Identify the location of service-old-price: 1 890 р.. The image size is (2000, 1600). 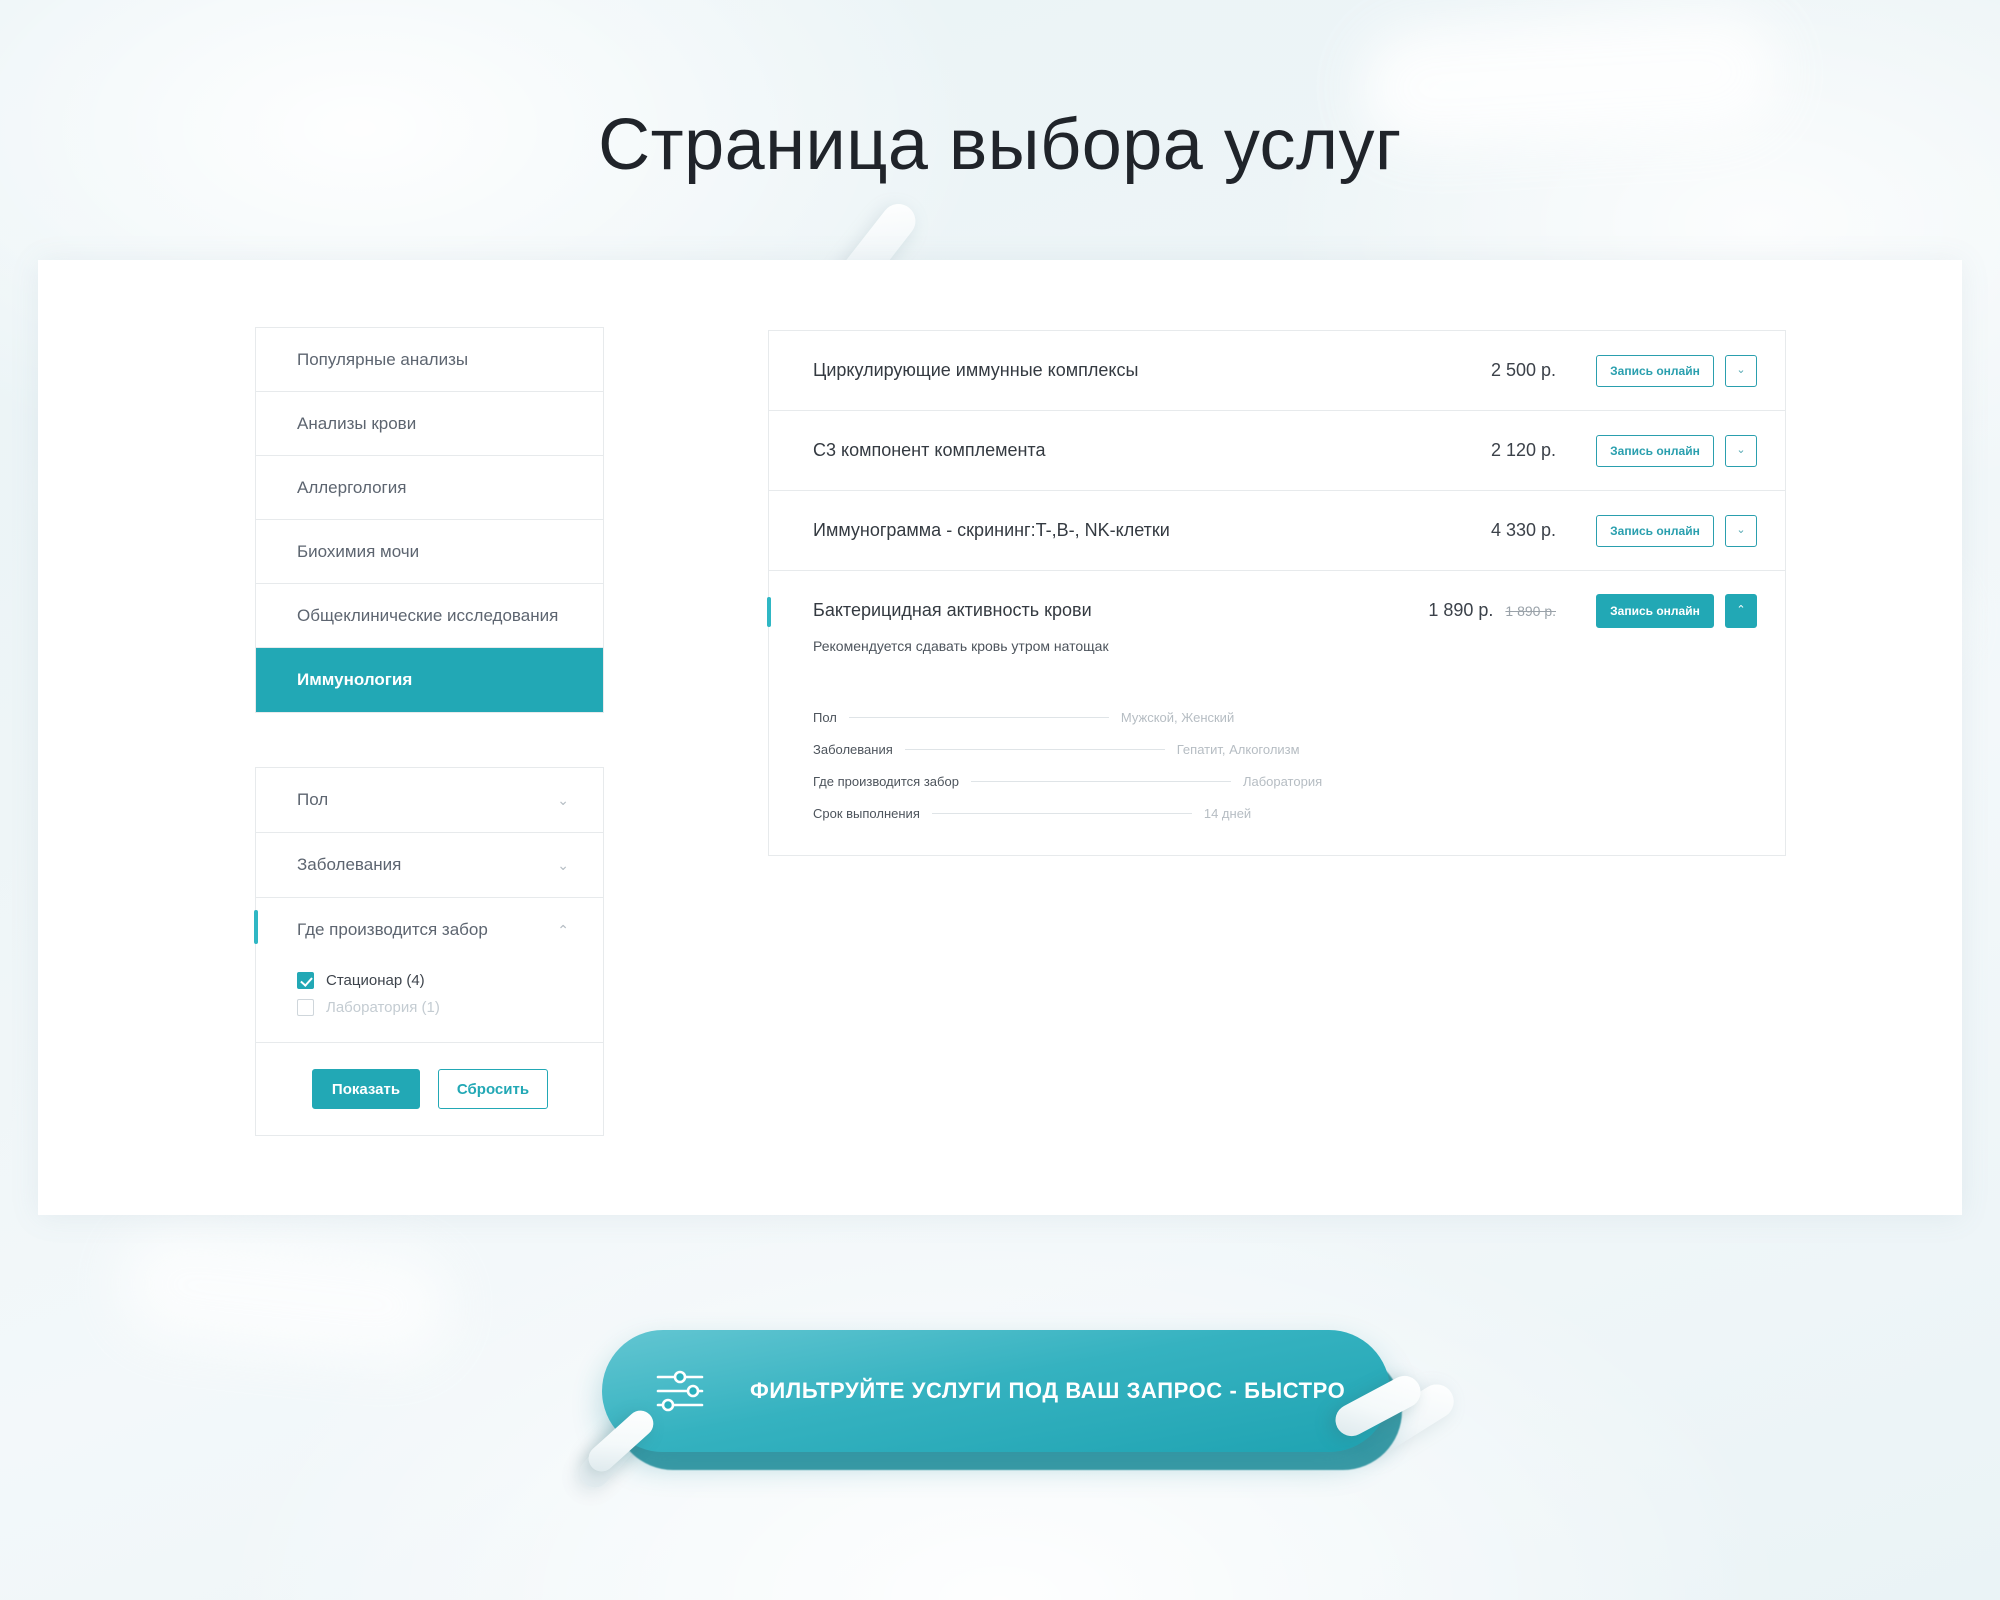
(1530, 611).